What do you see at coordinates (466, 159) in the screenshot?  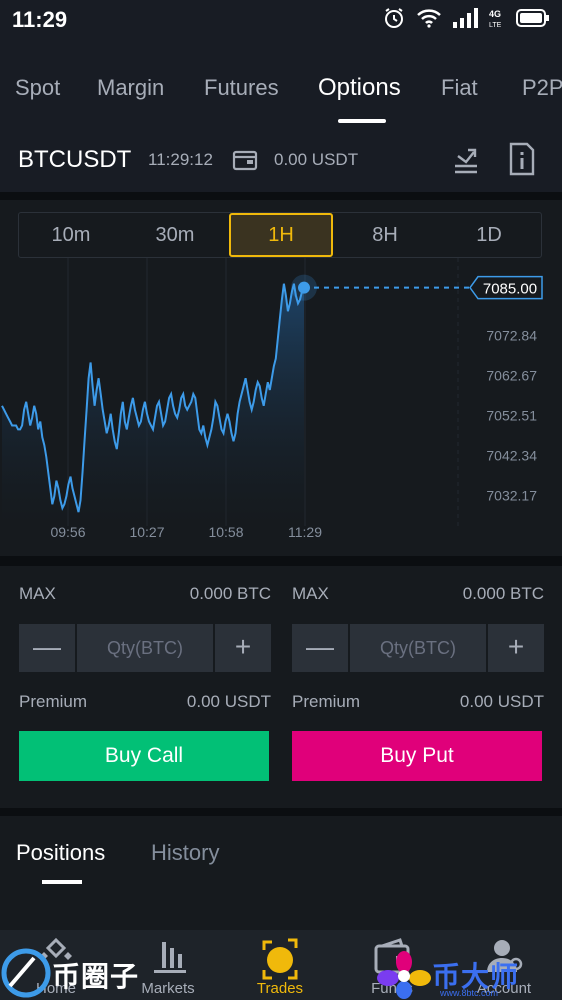 I see `swap-icon` at bounding box center [466, 159].